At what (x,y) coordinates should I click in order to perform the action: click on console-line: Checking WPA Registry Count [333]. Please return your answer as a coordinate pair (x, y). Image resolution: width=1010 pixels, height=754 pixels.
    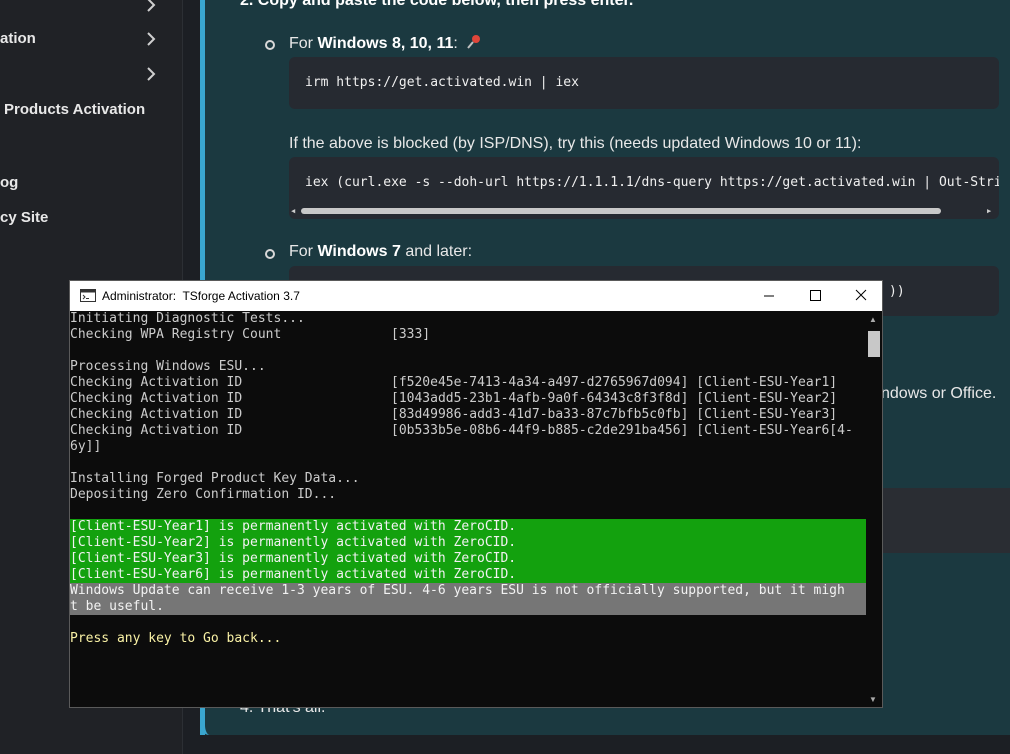
    Looking at the image, I should click on (468, 335).